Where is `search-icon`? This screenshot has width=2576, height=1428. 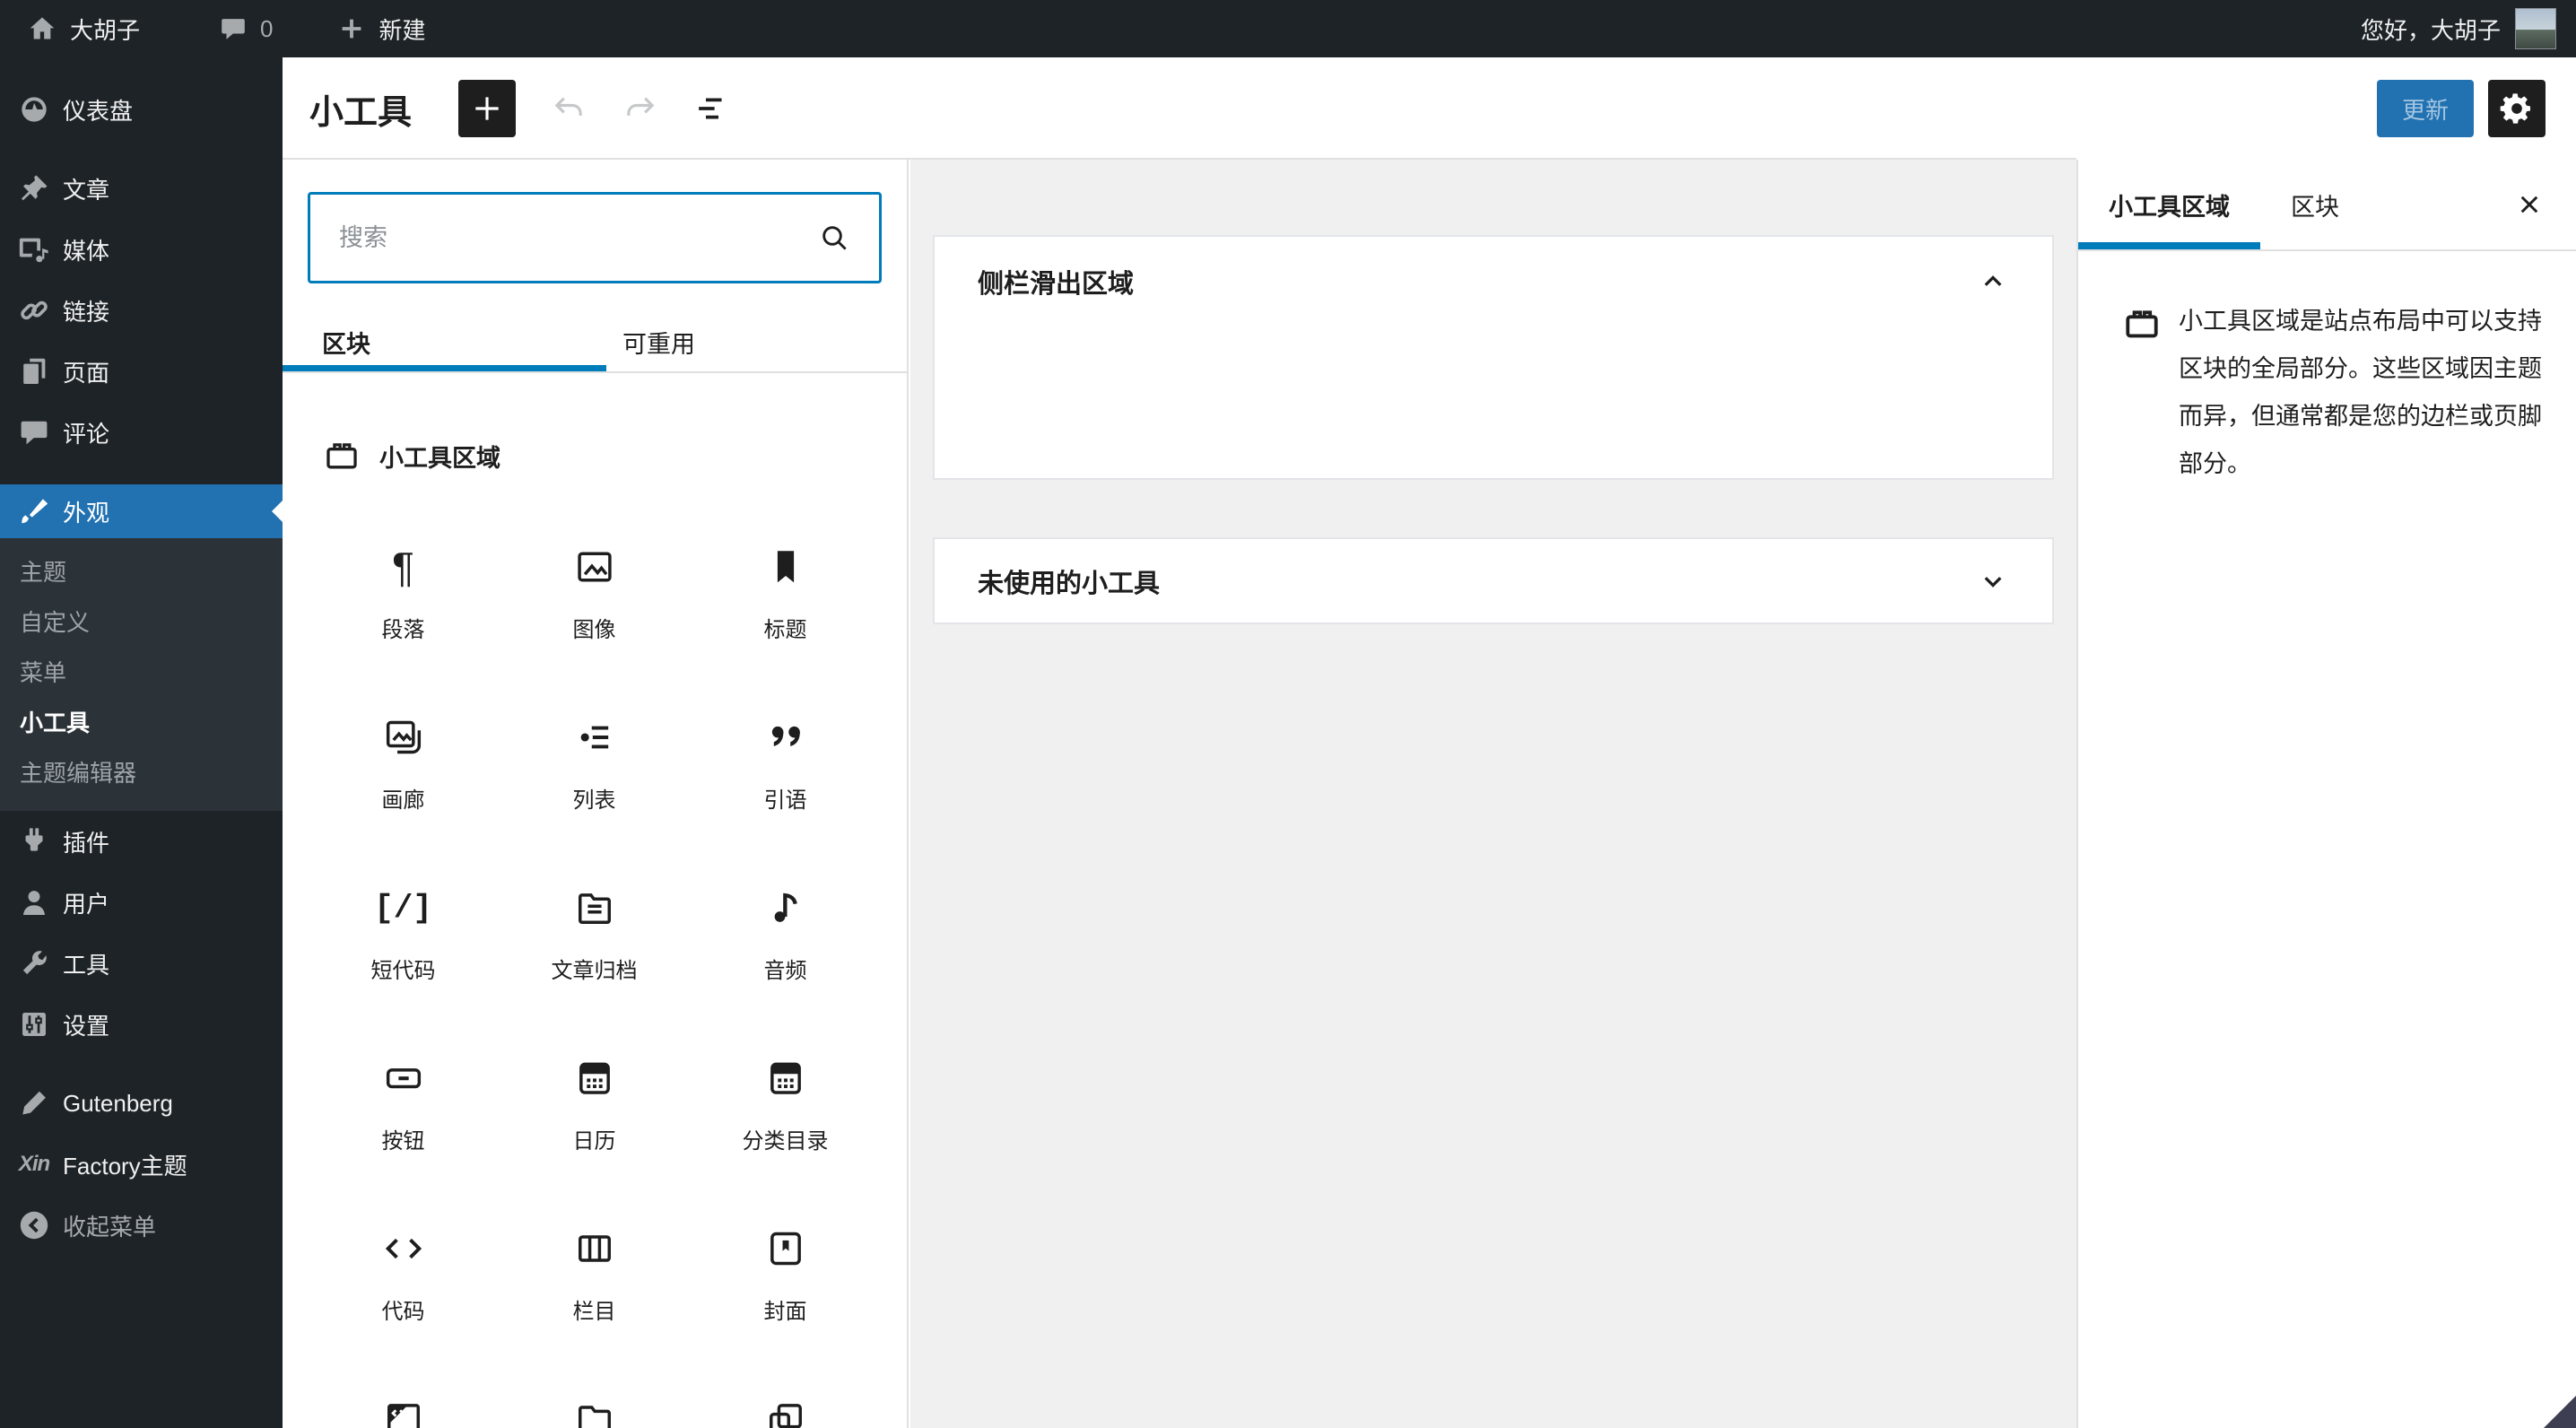
search-icon is located at coordinates (834, 238).